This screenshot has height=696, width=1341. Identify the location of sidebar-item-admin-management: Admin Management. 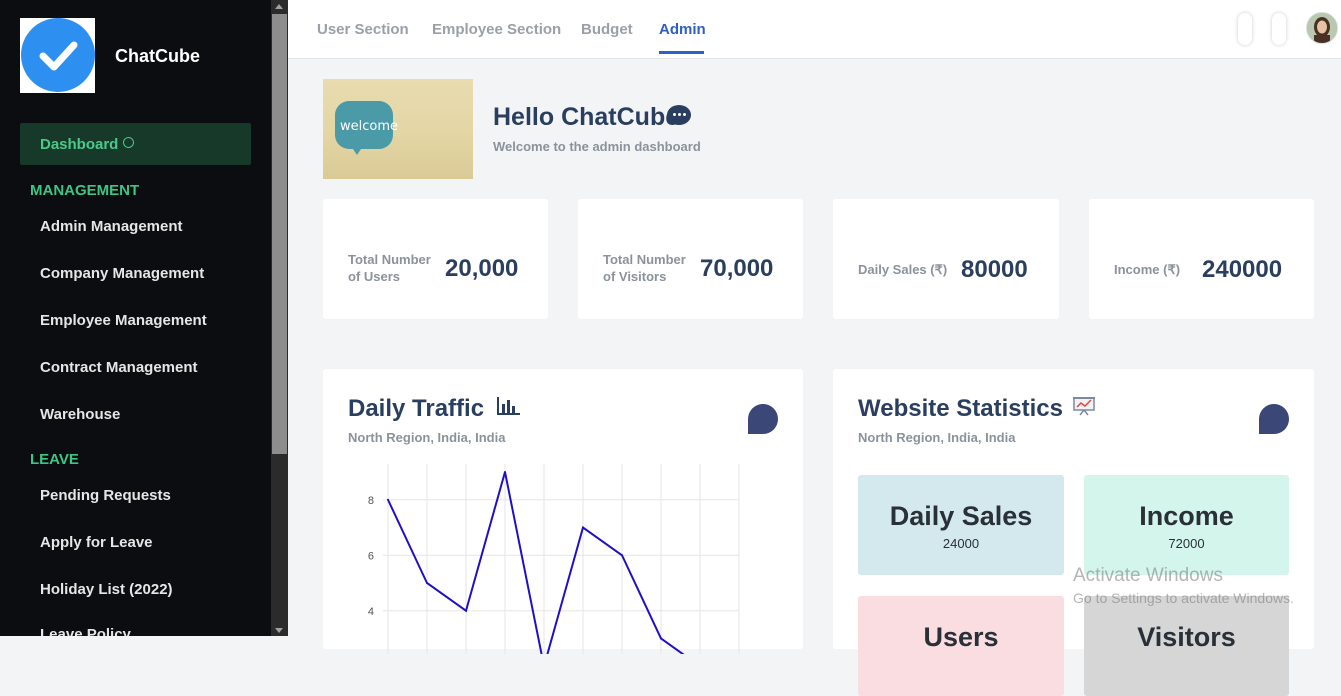
(111, 226).